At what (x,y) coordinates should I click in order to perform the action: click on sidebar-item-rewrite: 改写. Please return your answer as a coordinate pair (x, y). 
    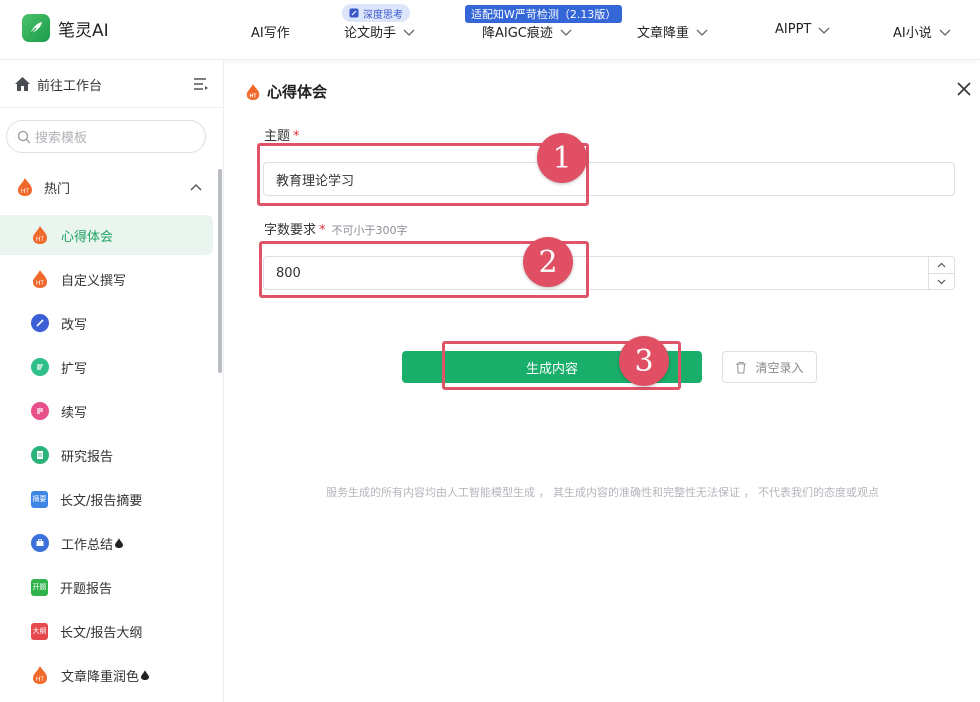
    Looking at the image, I should click on (106, 323).